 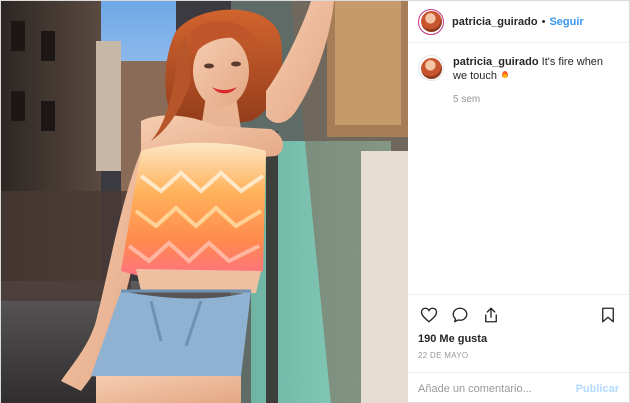 What do you see at coordinates (518, 315) in the screenshot?
I see `action-icon-row` at bounding box center [518, 315].